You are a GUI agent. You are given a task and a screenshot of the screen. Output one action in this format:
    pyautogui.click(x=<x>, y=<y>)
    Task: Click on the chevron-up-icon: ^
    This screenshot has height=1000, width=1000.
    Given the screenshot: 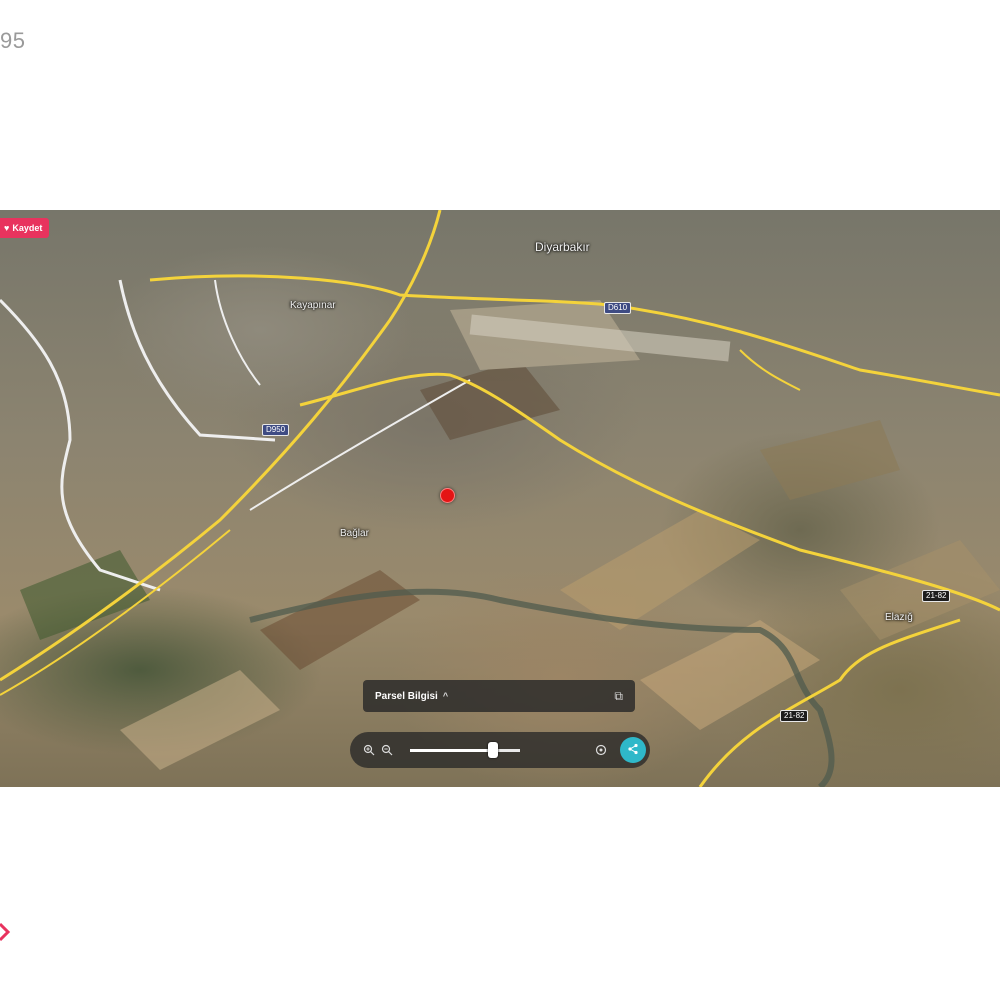 What is the action you would take?
    pyautogui.click(x=445, y=696)
    